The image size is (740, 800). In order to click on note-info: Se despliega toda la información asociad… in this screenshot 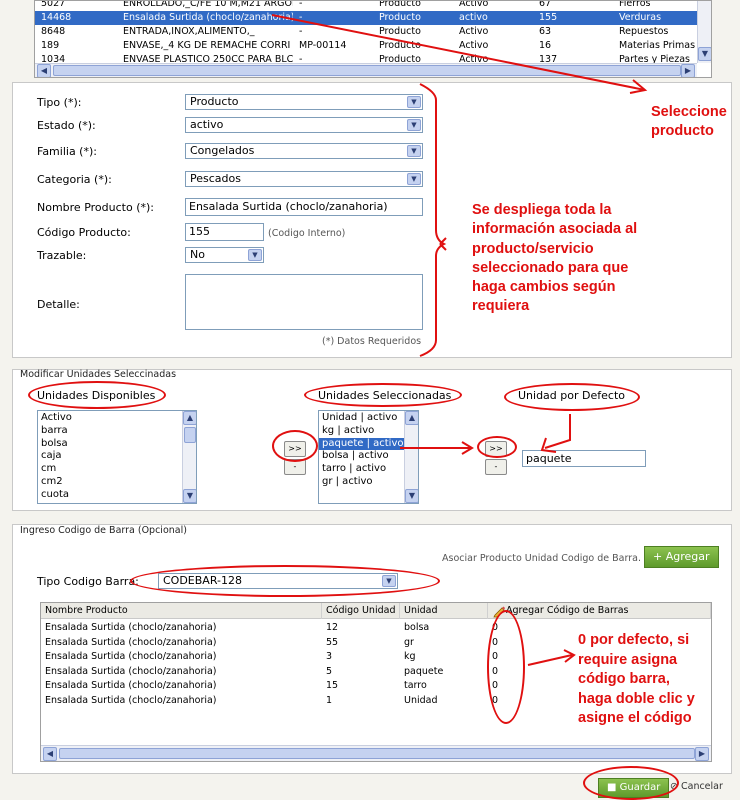, I will do `click(554, 259)`.